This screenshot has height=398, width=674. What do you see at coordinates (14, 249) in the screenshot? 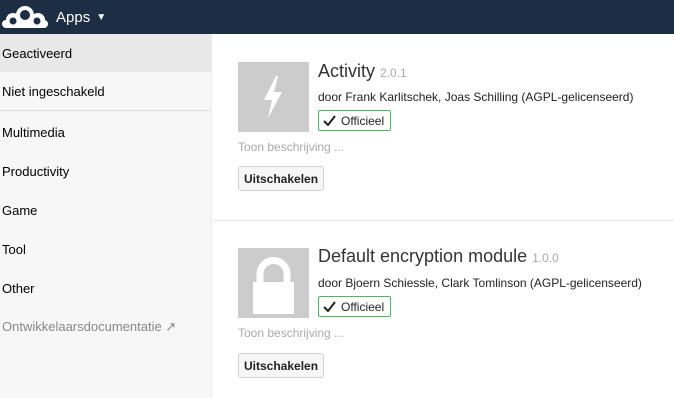
I see `sidebar-item-label: Tool` at bounding box center [14, 249].